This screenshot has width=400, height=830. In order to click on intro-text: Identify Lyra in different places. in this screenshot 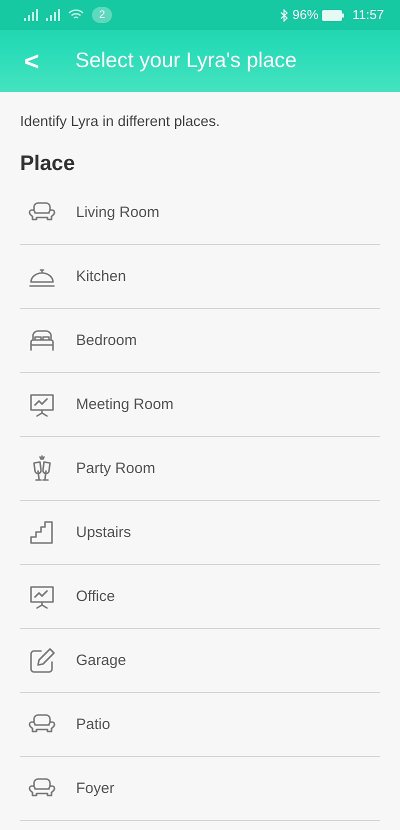, I will do `click(120, 122)`.